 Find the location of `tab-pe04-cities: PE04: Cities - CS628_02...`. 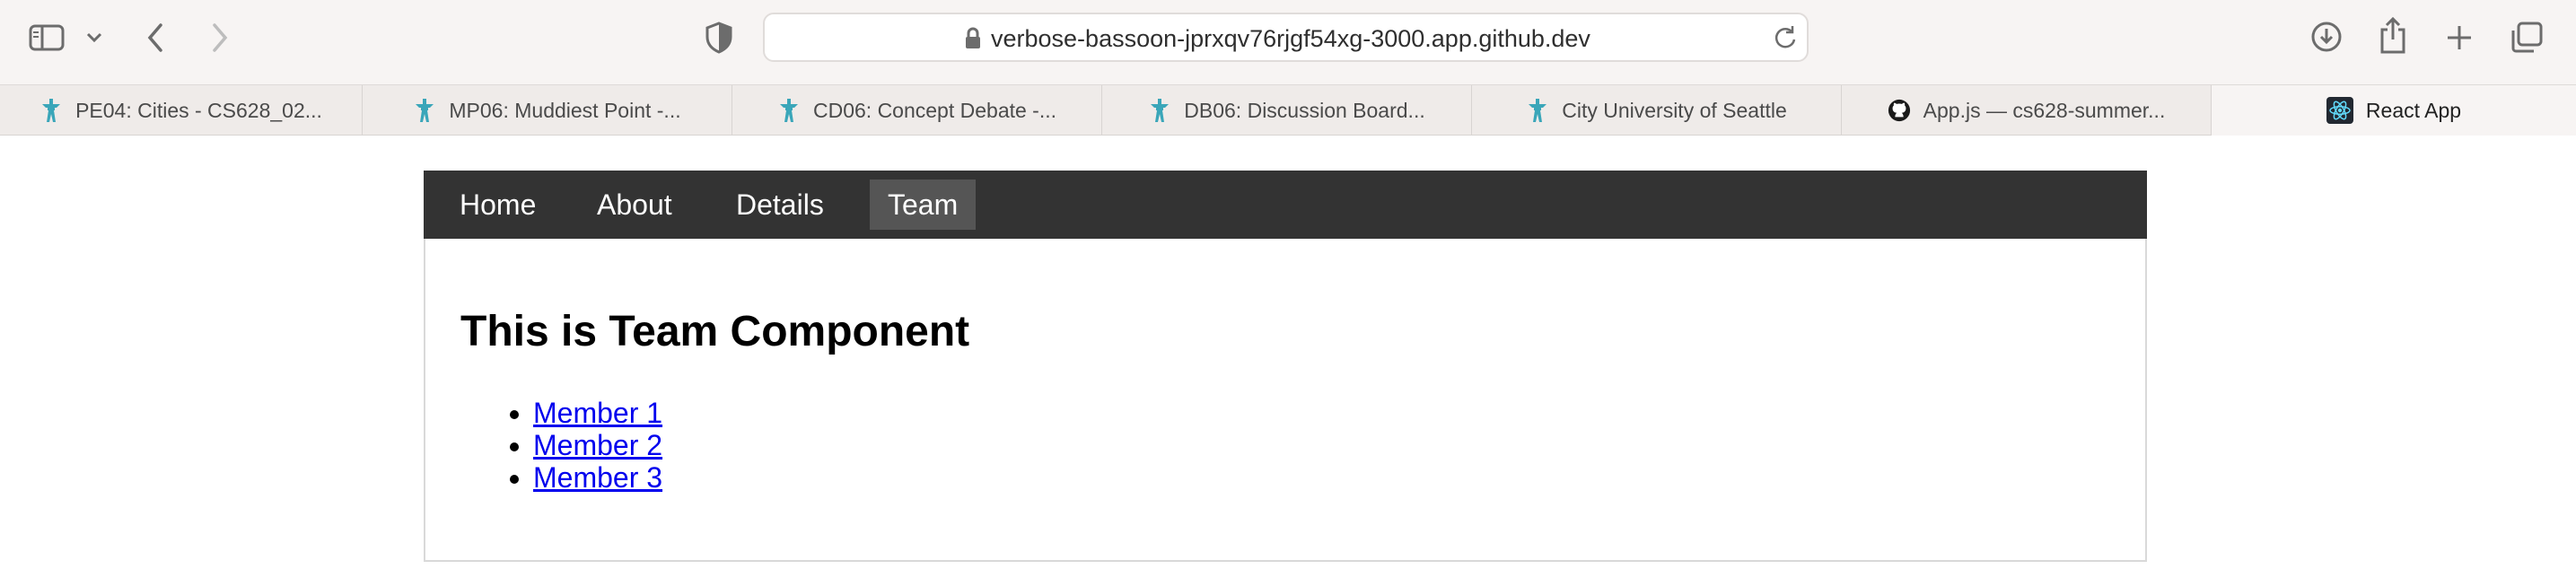

tab-pe04-cities: PE04: Cities - CS628_02... is located at coordinates (181, 110).